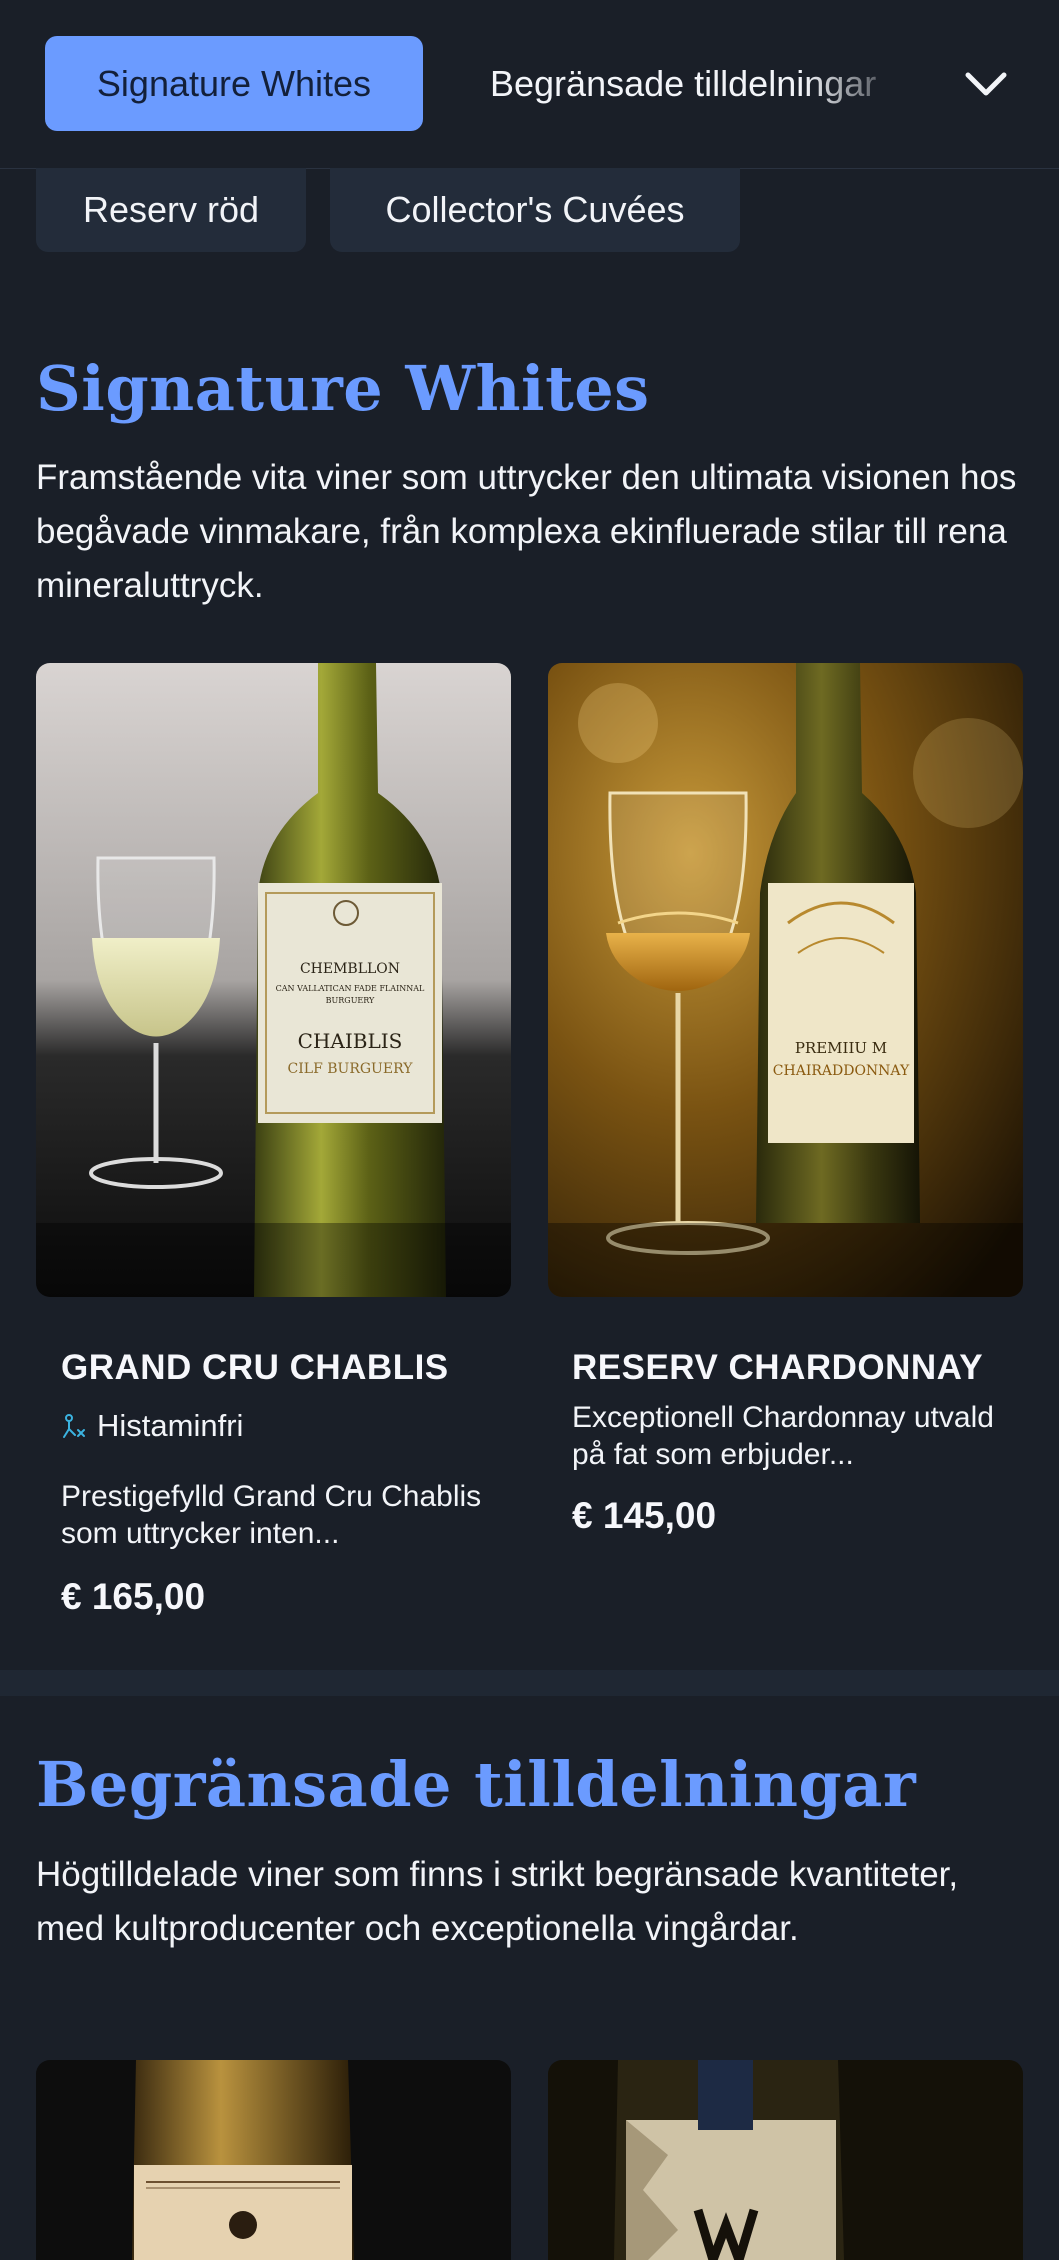 This screenshot has height=2260, width=1059. What do you see at coordinates (841, 1048) in the screenshot?
I see `bottle-label-text: PREMIIU M` at bounding box center [841, 1048].